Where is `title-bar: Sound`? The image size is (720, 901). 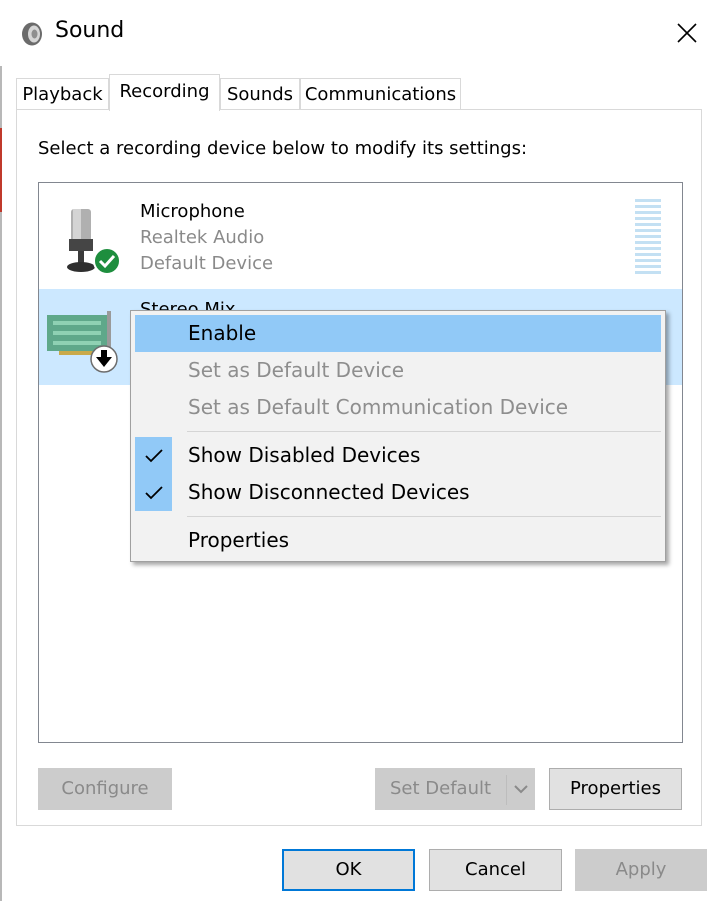
title-bar: Sound is located at coordinates (360, 33).